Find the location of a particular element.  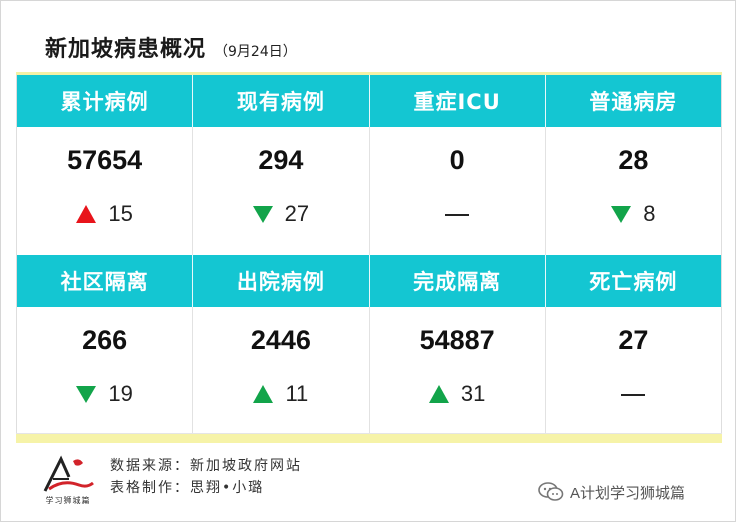

wechat-account-name: A计划学习狮城篇 is located at coordinates (628, 493).